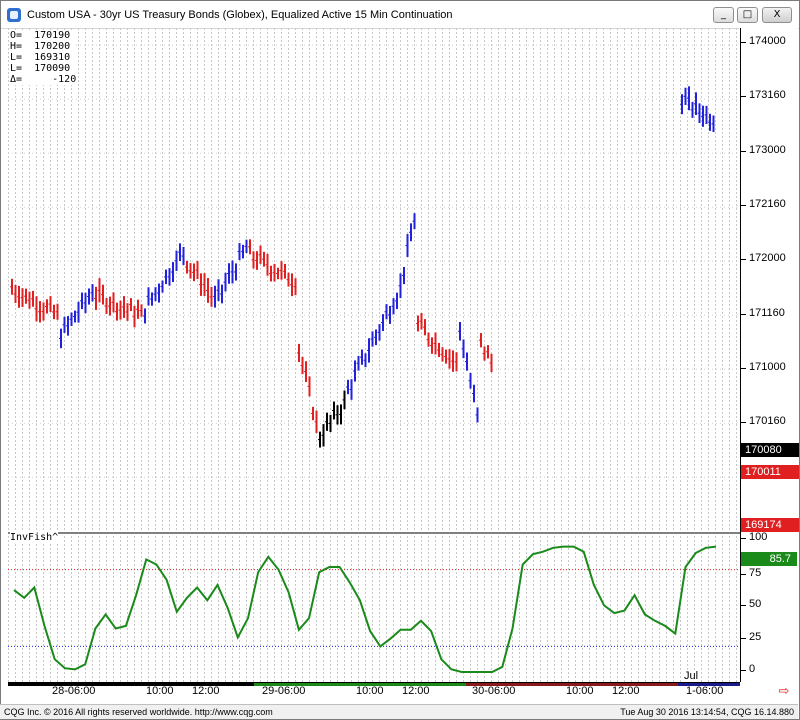  Describe the element at coordinates (770, 525) in the screenshot. I see `bottom-price-box: 169174` at that location.